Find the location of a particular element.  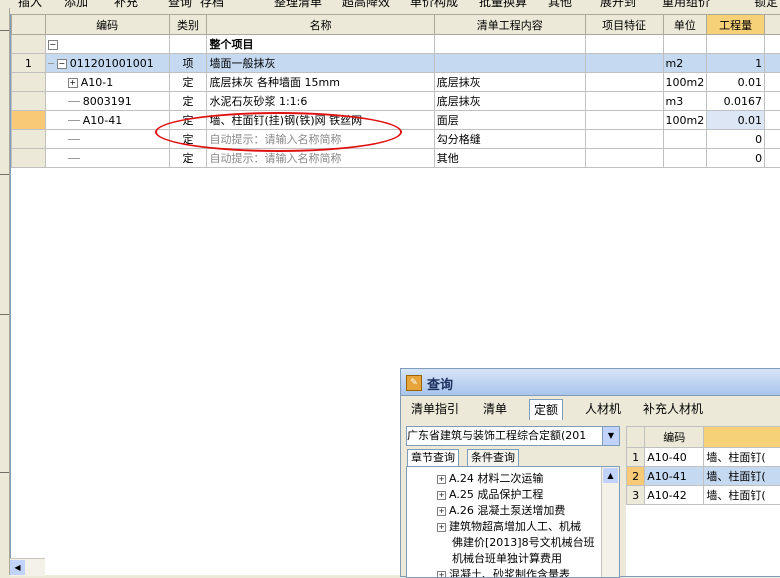

col-qty: 工程量 is located at coordinates (736, 25).